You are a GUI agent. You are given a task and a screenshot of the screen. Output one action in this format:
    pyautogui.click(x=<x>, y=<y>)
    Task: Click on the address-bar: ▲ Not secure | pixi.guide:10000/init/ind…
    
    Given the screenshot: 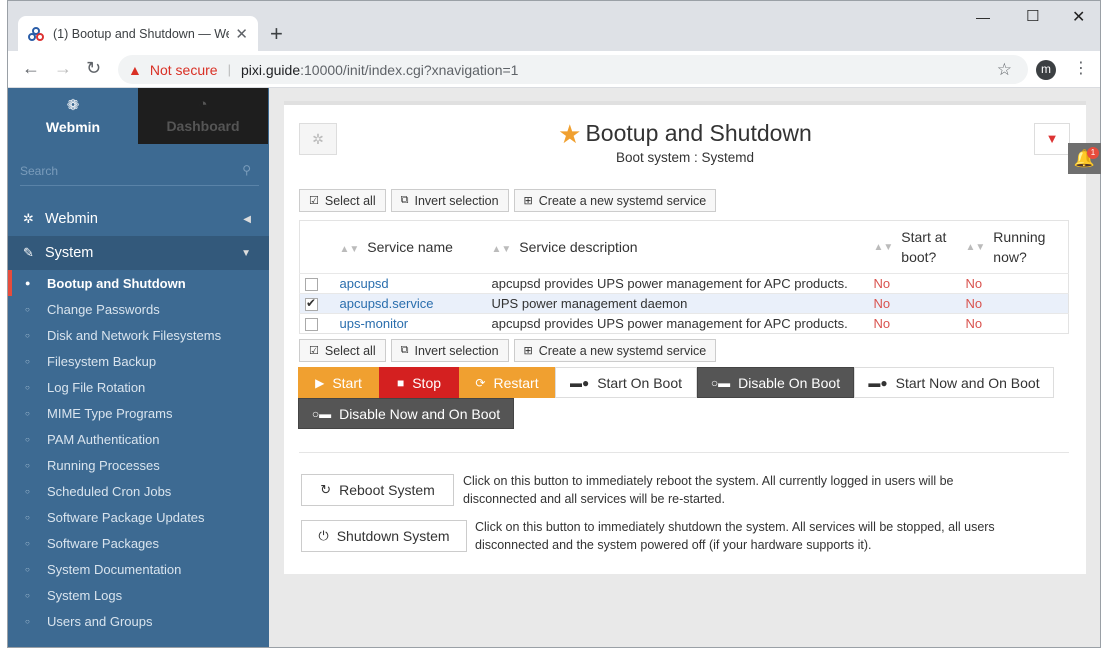 What is the action you would take?
    pyautogui.click(x=573, y=69)
    